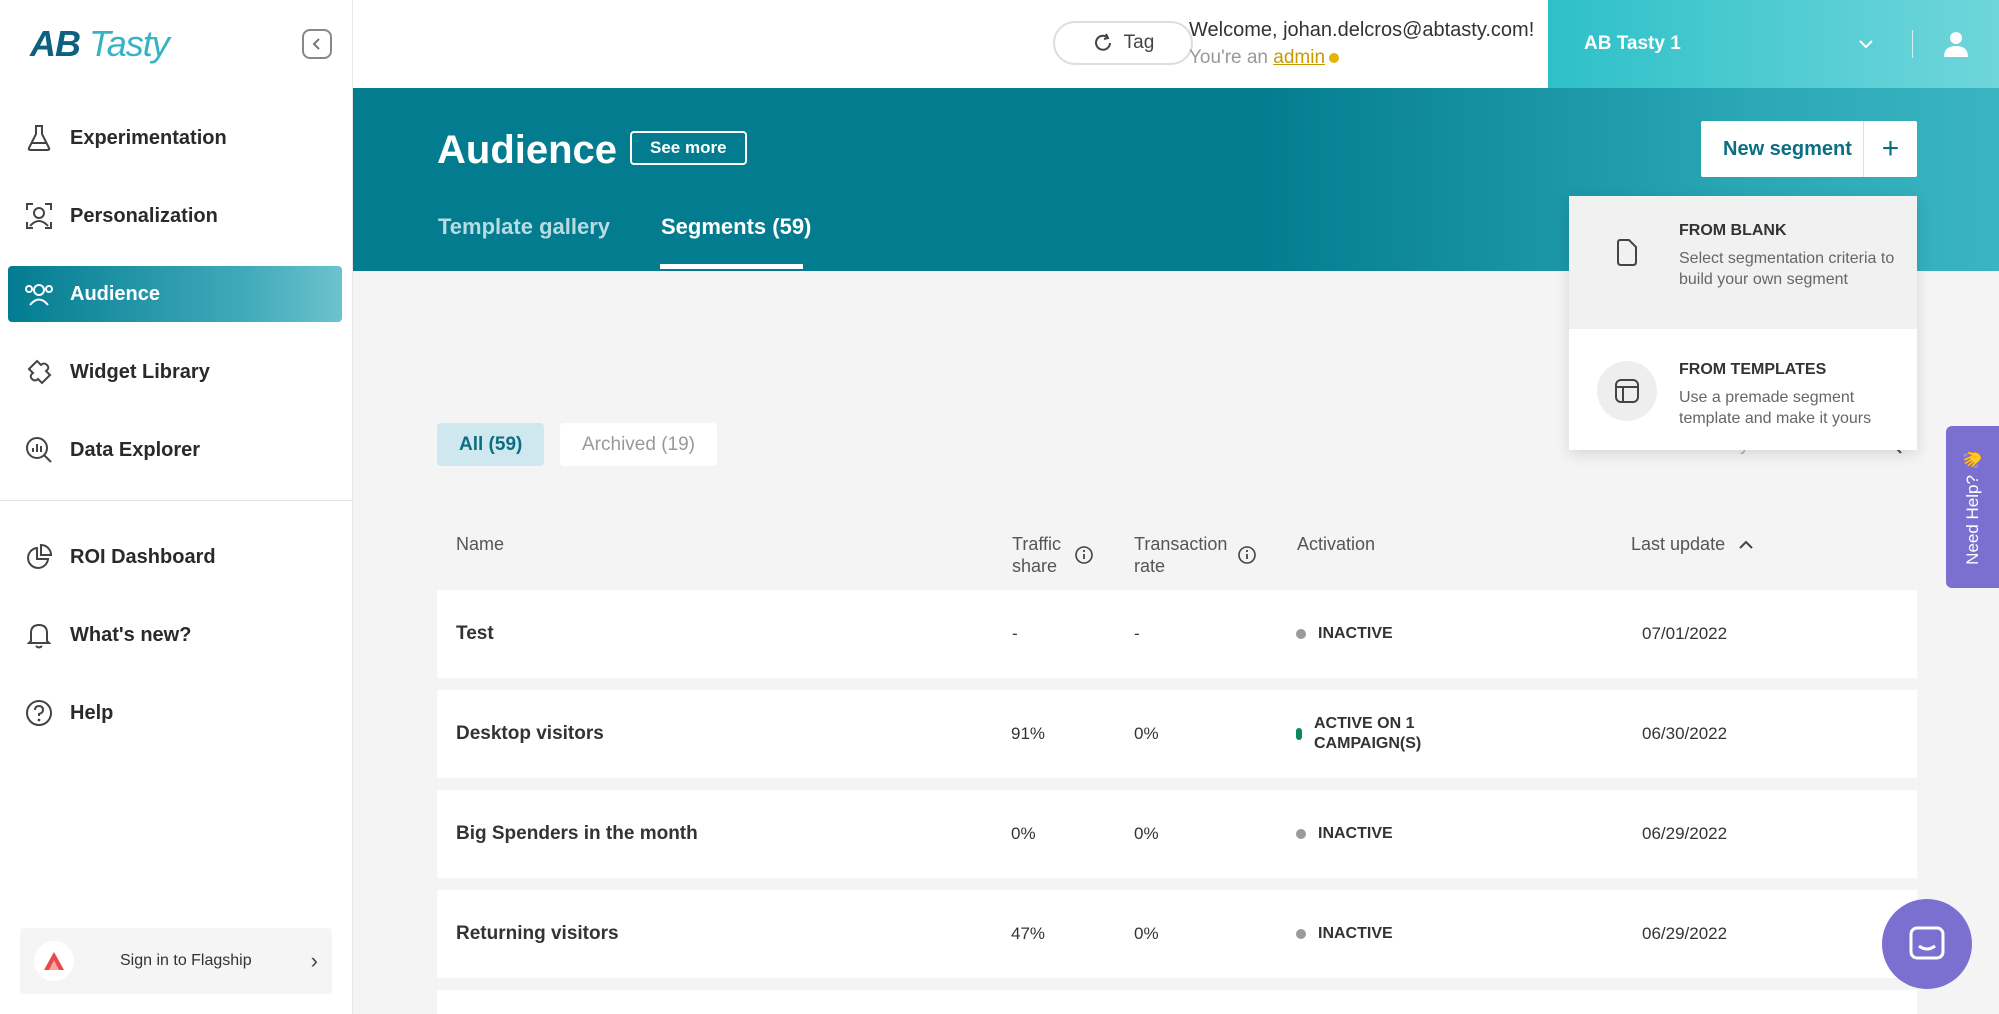 This screenshot has width=1999, height=1014. What do you see at coordinates (1912, 44) in the screenshot?
I see `account-divider` at bounding box center [1912, 44].